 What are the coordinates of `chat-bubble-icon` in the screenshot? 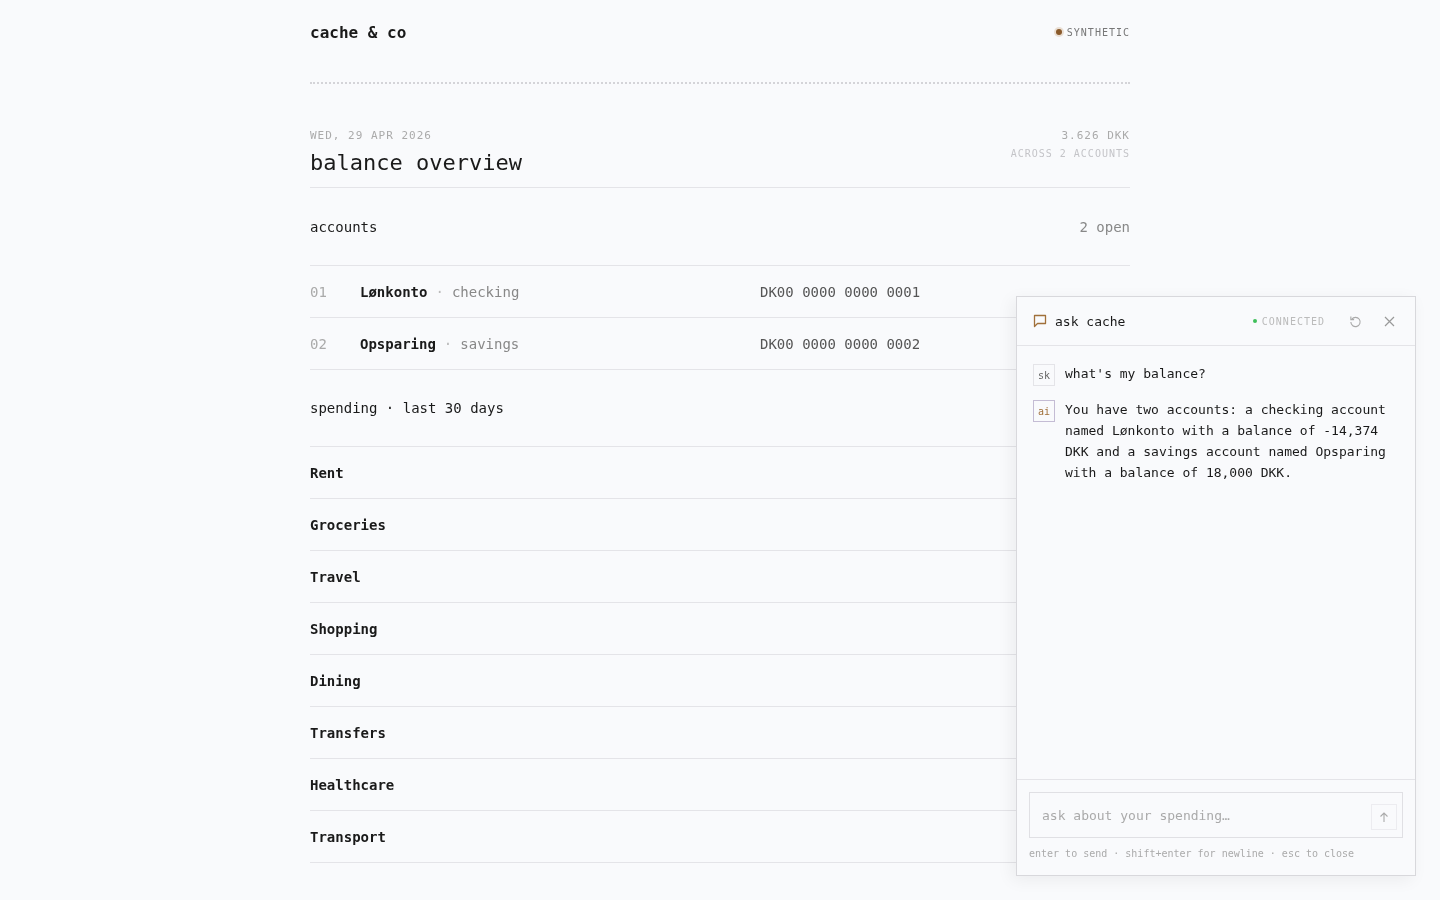 It's located at (1040, 321).